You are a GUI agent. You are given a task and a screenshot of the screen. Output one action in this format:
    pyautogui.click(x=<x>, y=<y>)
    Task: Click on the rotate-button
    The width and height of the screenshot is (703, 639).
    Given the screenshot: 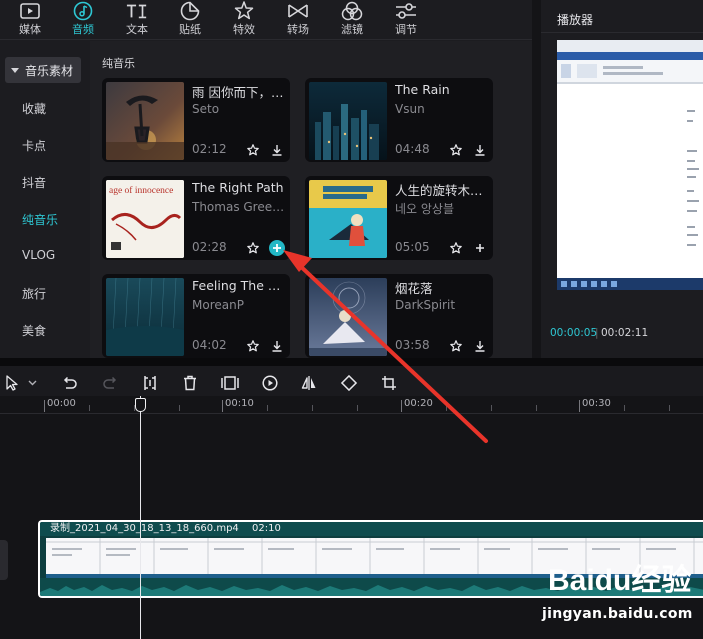 What is the action you would take?
    pyautogui.click(x=349, y=383)
    